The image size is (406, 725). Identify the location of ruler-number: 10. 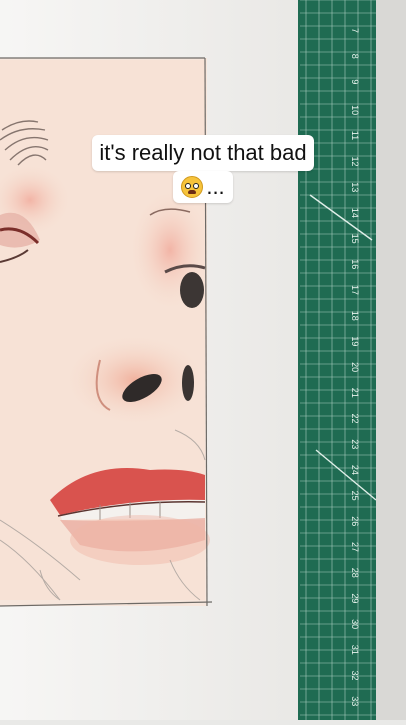
(355, 110).